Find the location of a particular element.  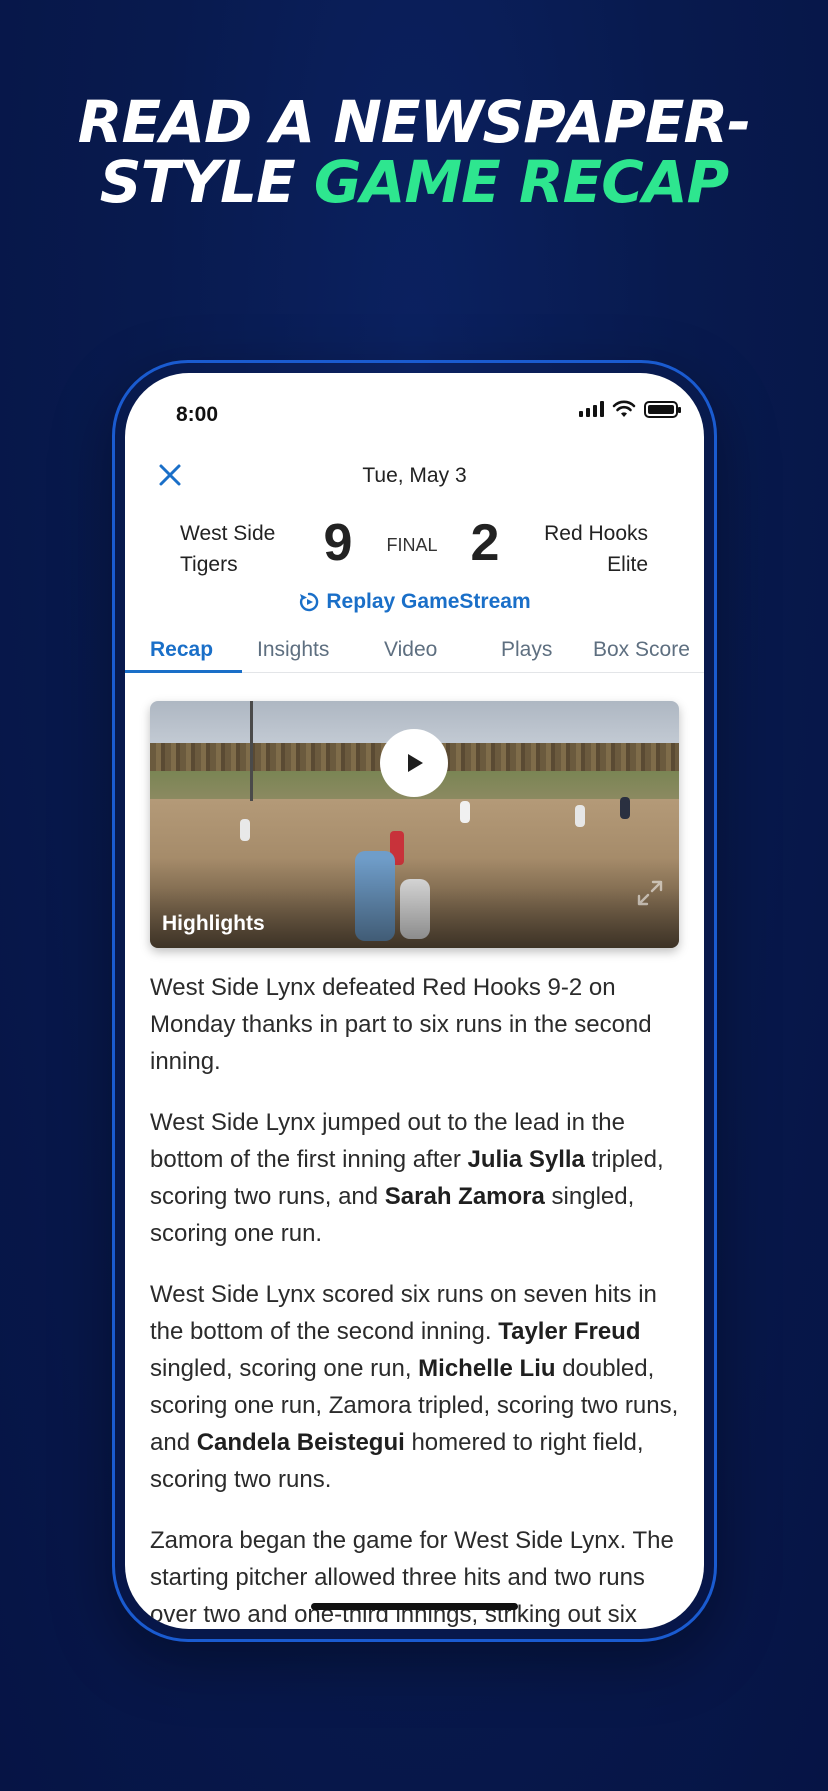

replay-gamestream-button: Replay GameStream is located at coordinates (414, 602).